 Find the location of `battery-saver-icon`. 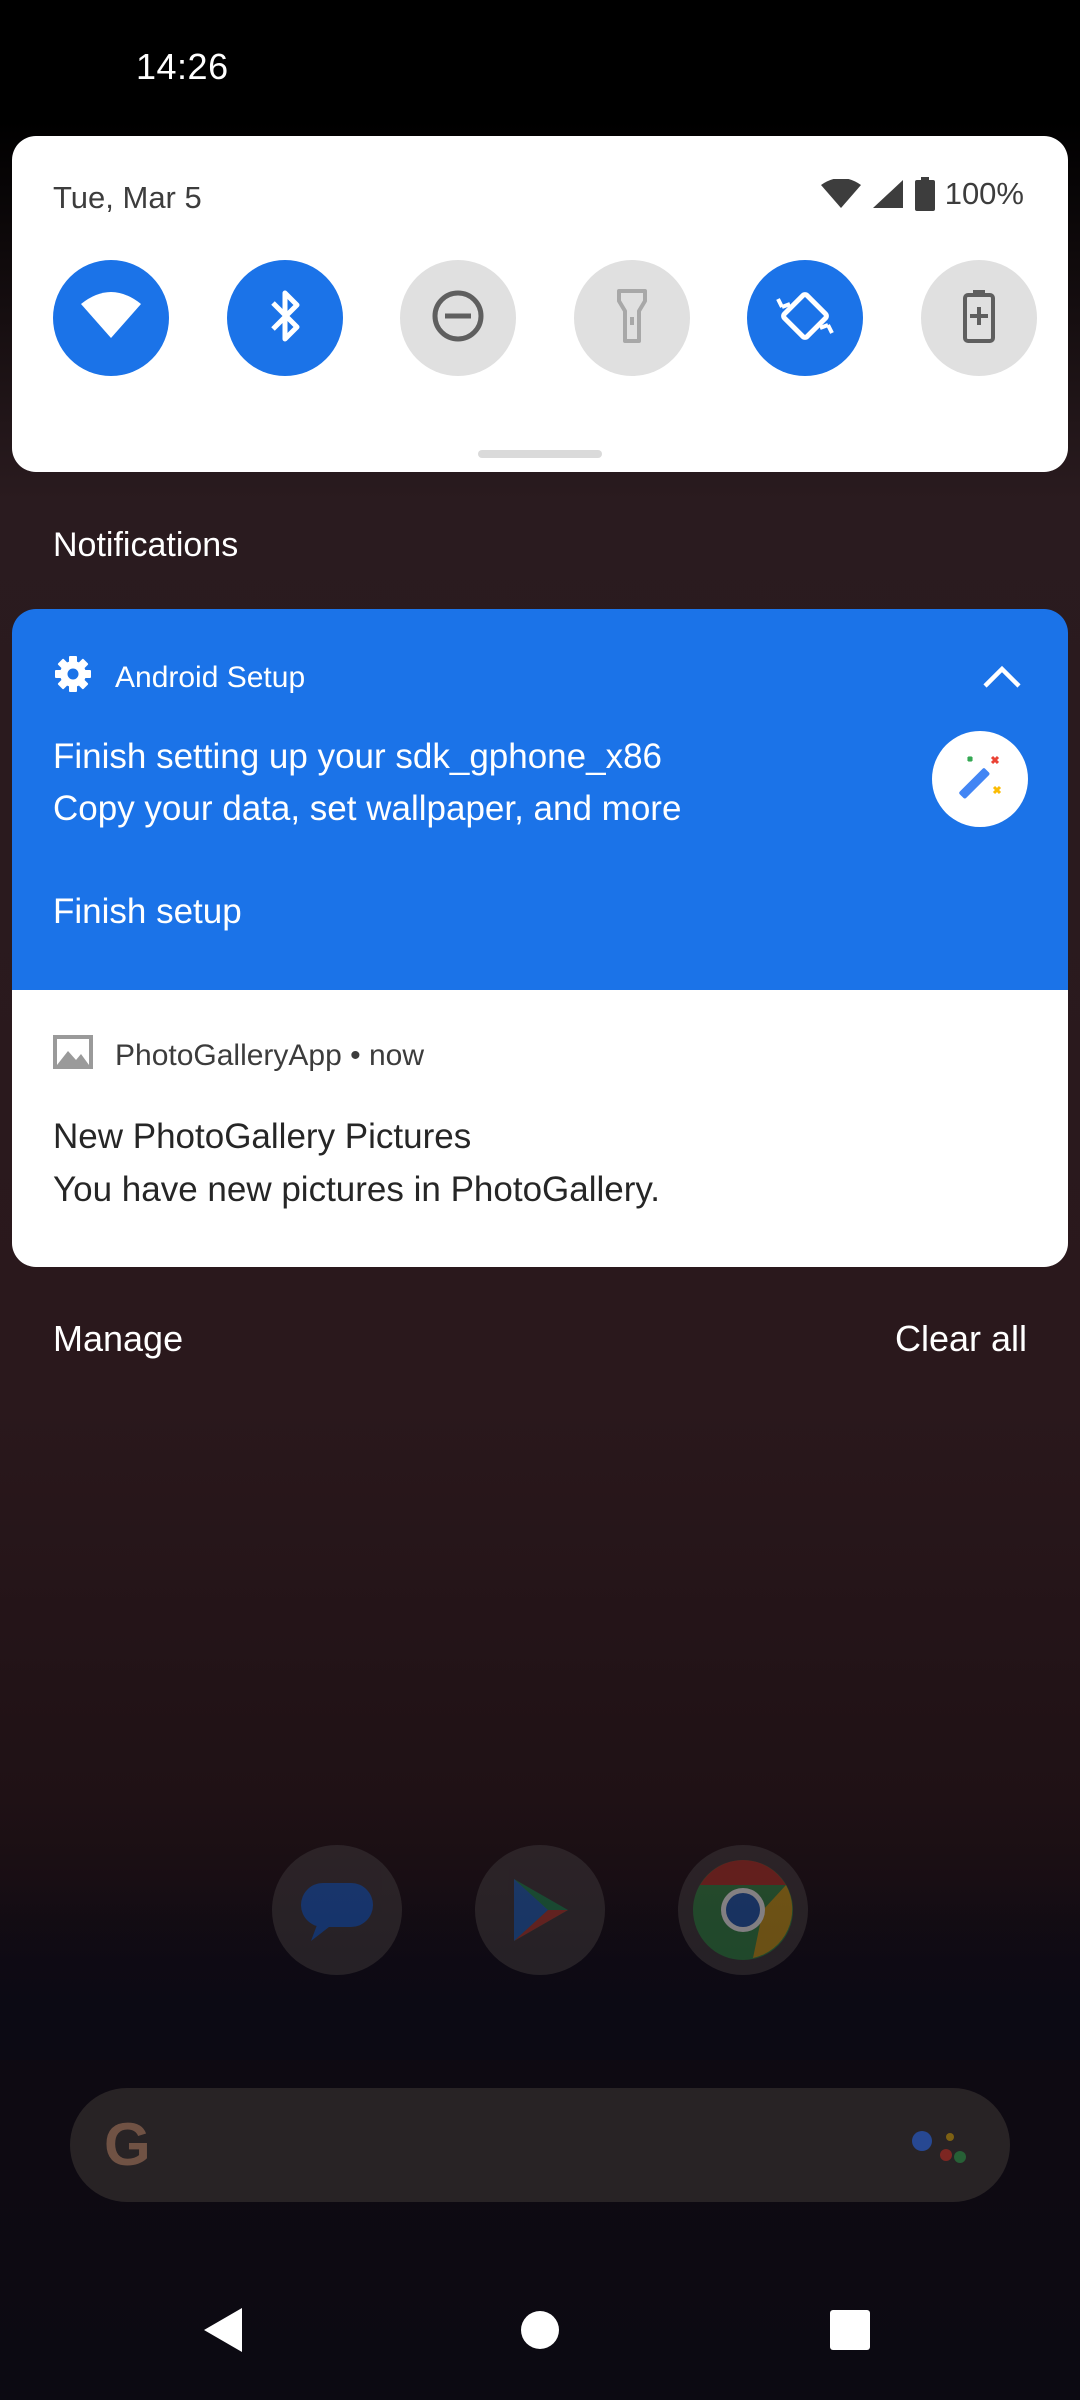

battery-saver-icon is located at coordinates (979, 318).